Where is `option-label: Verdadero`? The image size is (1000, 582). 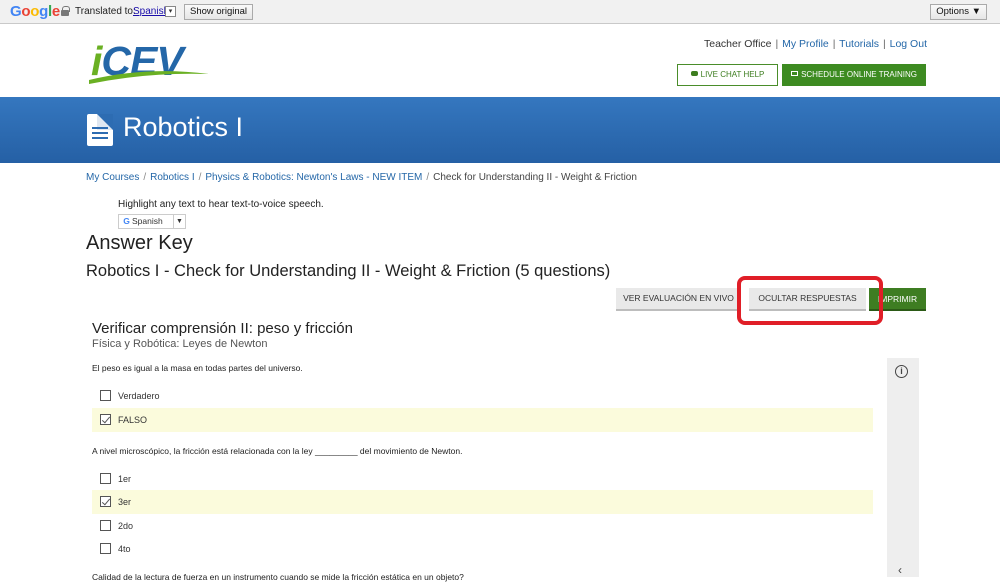
option-label: Verdadero is located at coordinates (139, 396).